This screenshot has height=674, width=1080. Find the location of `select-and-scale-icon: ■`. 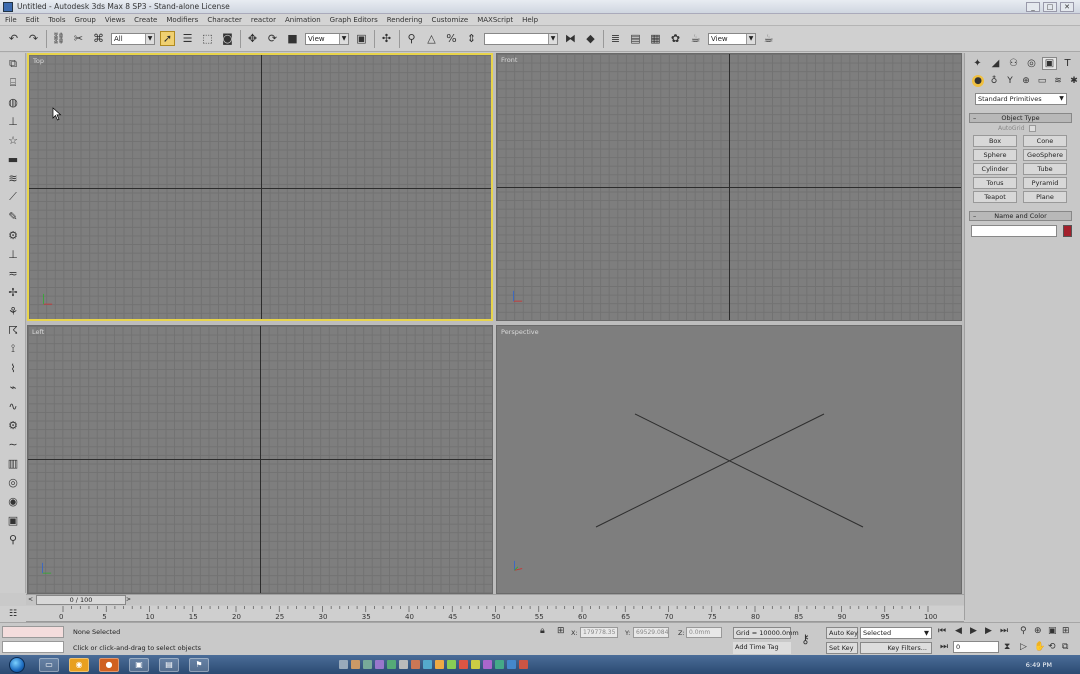

select-and-scale-icon: ■ is located at coordinates (292, 38).